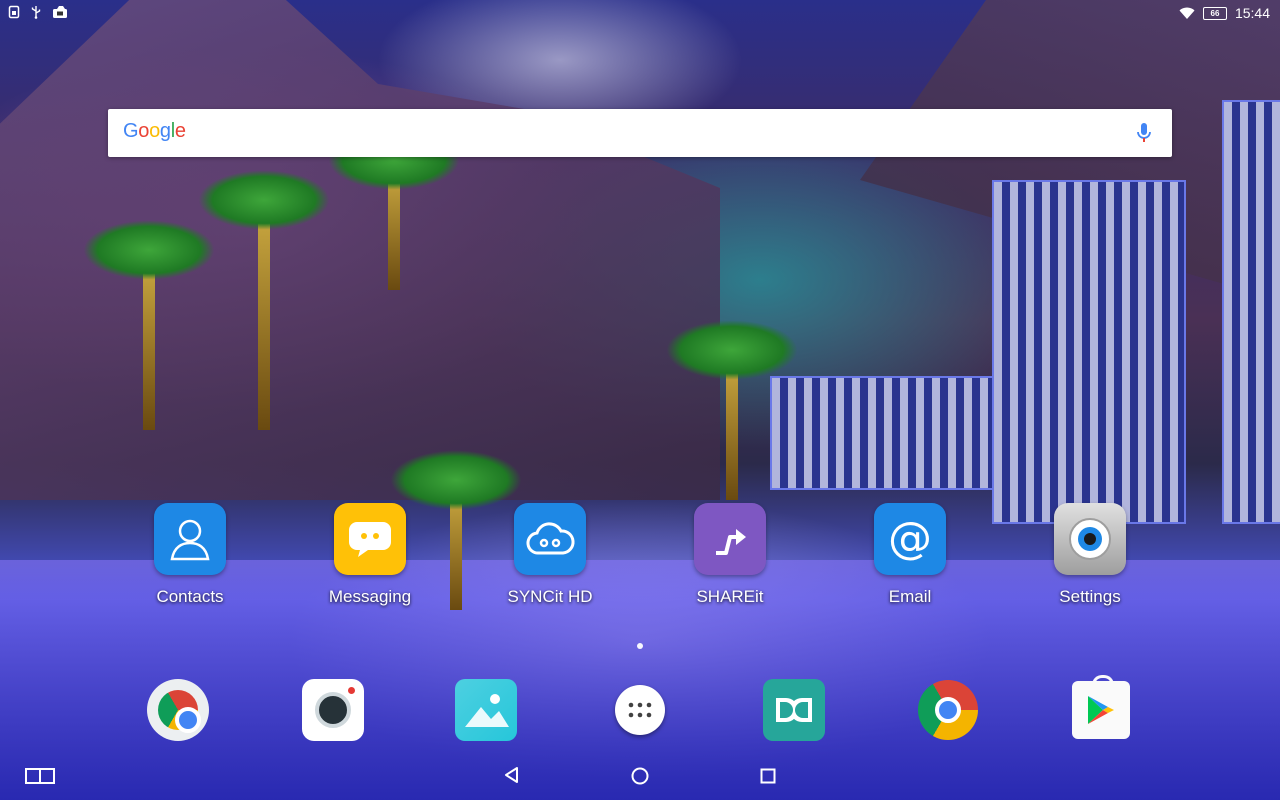 This screenshot has height=800, width=1280. I want to click on back-icon, so click(512, 775).